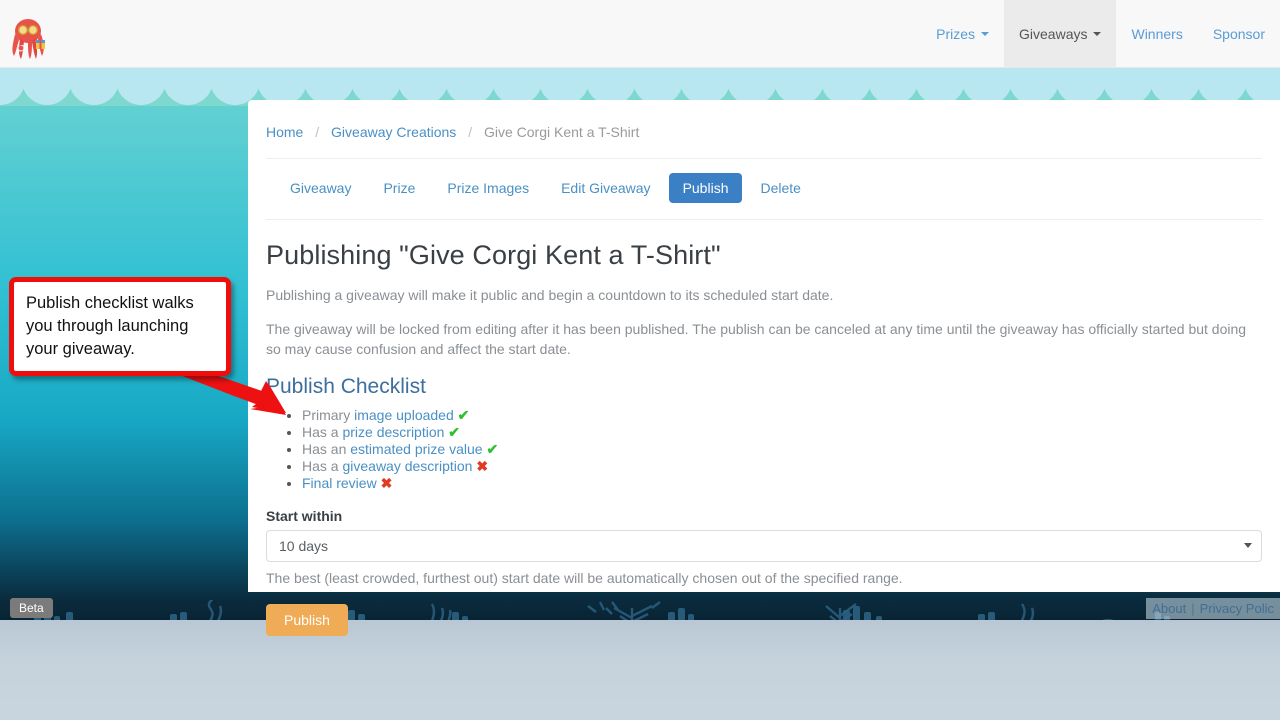  Describe the element at coordinates (780, 188) in the screenshot. I see `tab-delete: Delete` at that location.